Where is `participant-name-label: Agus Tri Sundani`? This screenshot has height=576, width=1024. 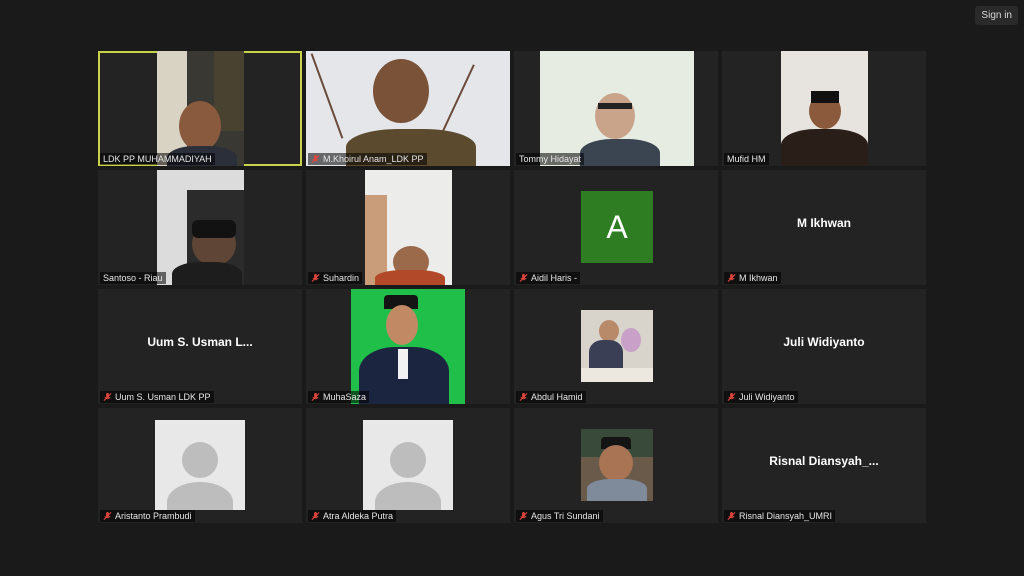 participant-name-label: Agus Tri Sundani is located at coordinates (559, 516).